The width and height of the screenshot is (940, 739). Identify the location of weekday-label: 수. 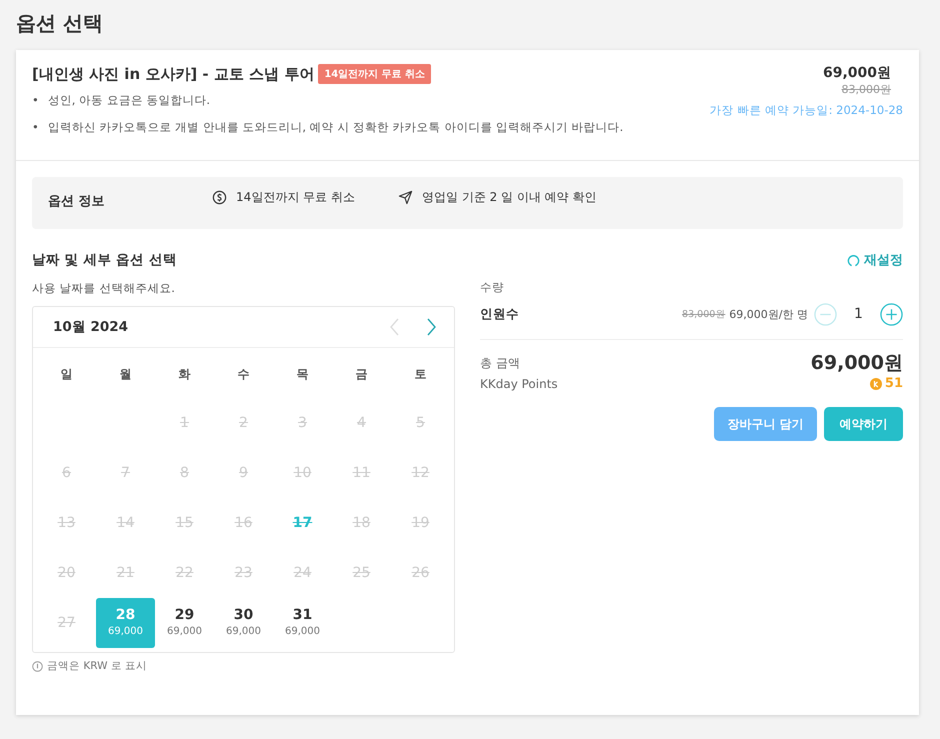
(243, 374).